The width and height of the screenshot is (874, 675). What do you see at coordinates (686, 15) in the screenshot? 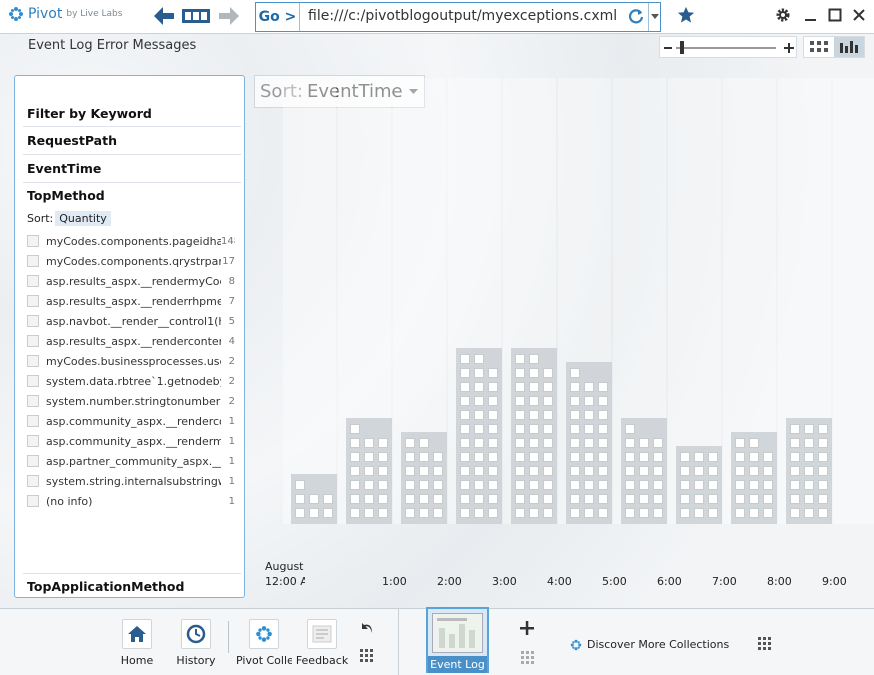
I see `favorites-button` at bounding box center [686, 15].